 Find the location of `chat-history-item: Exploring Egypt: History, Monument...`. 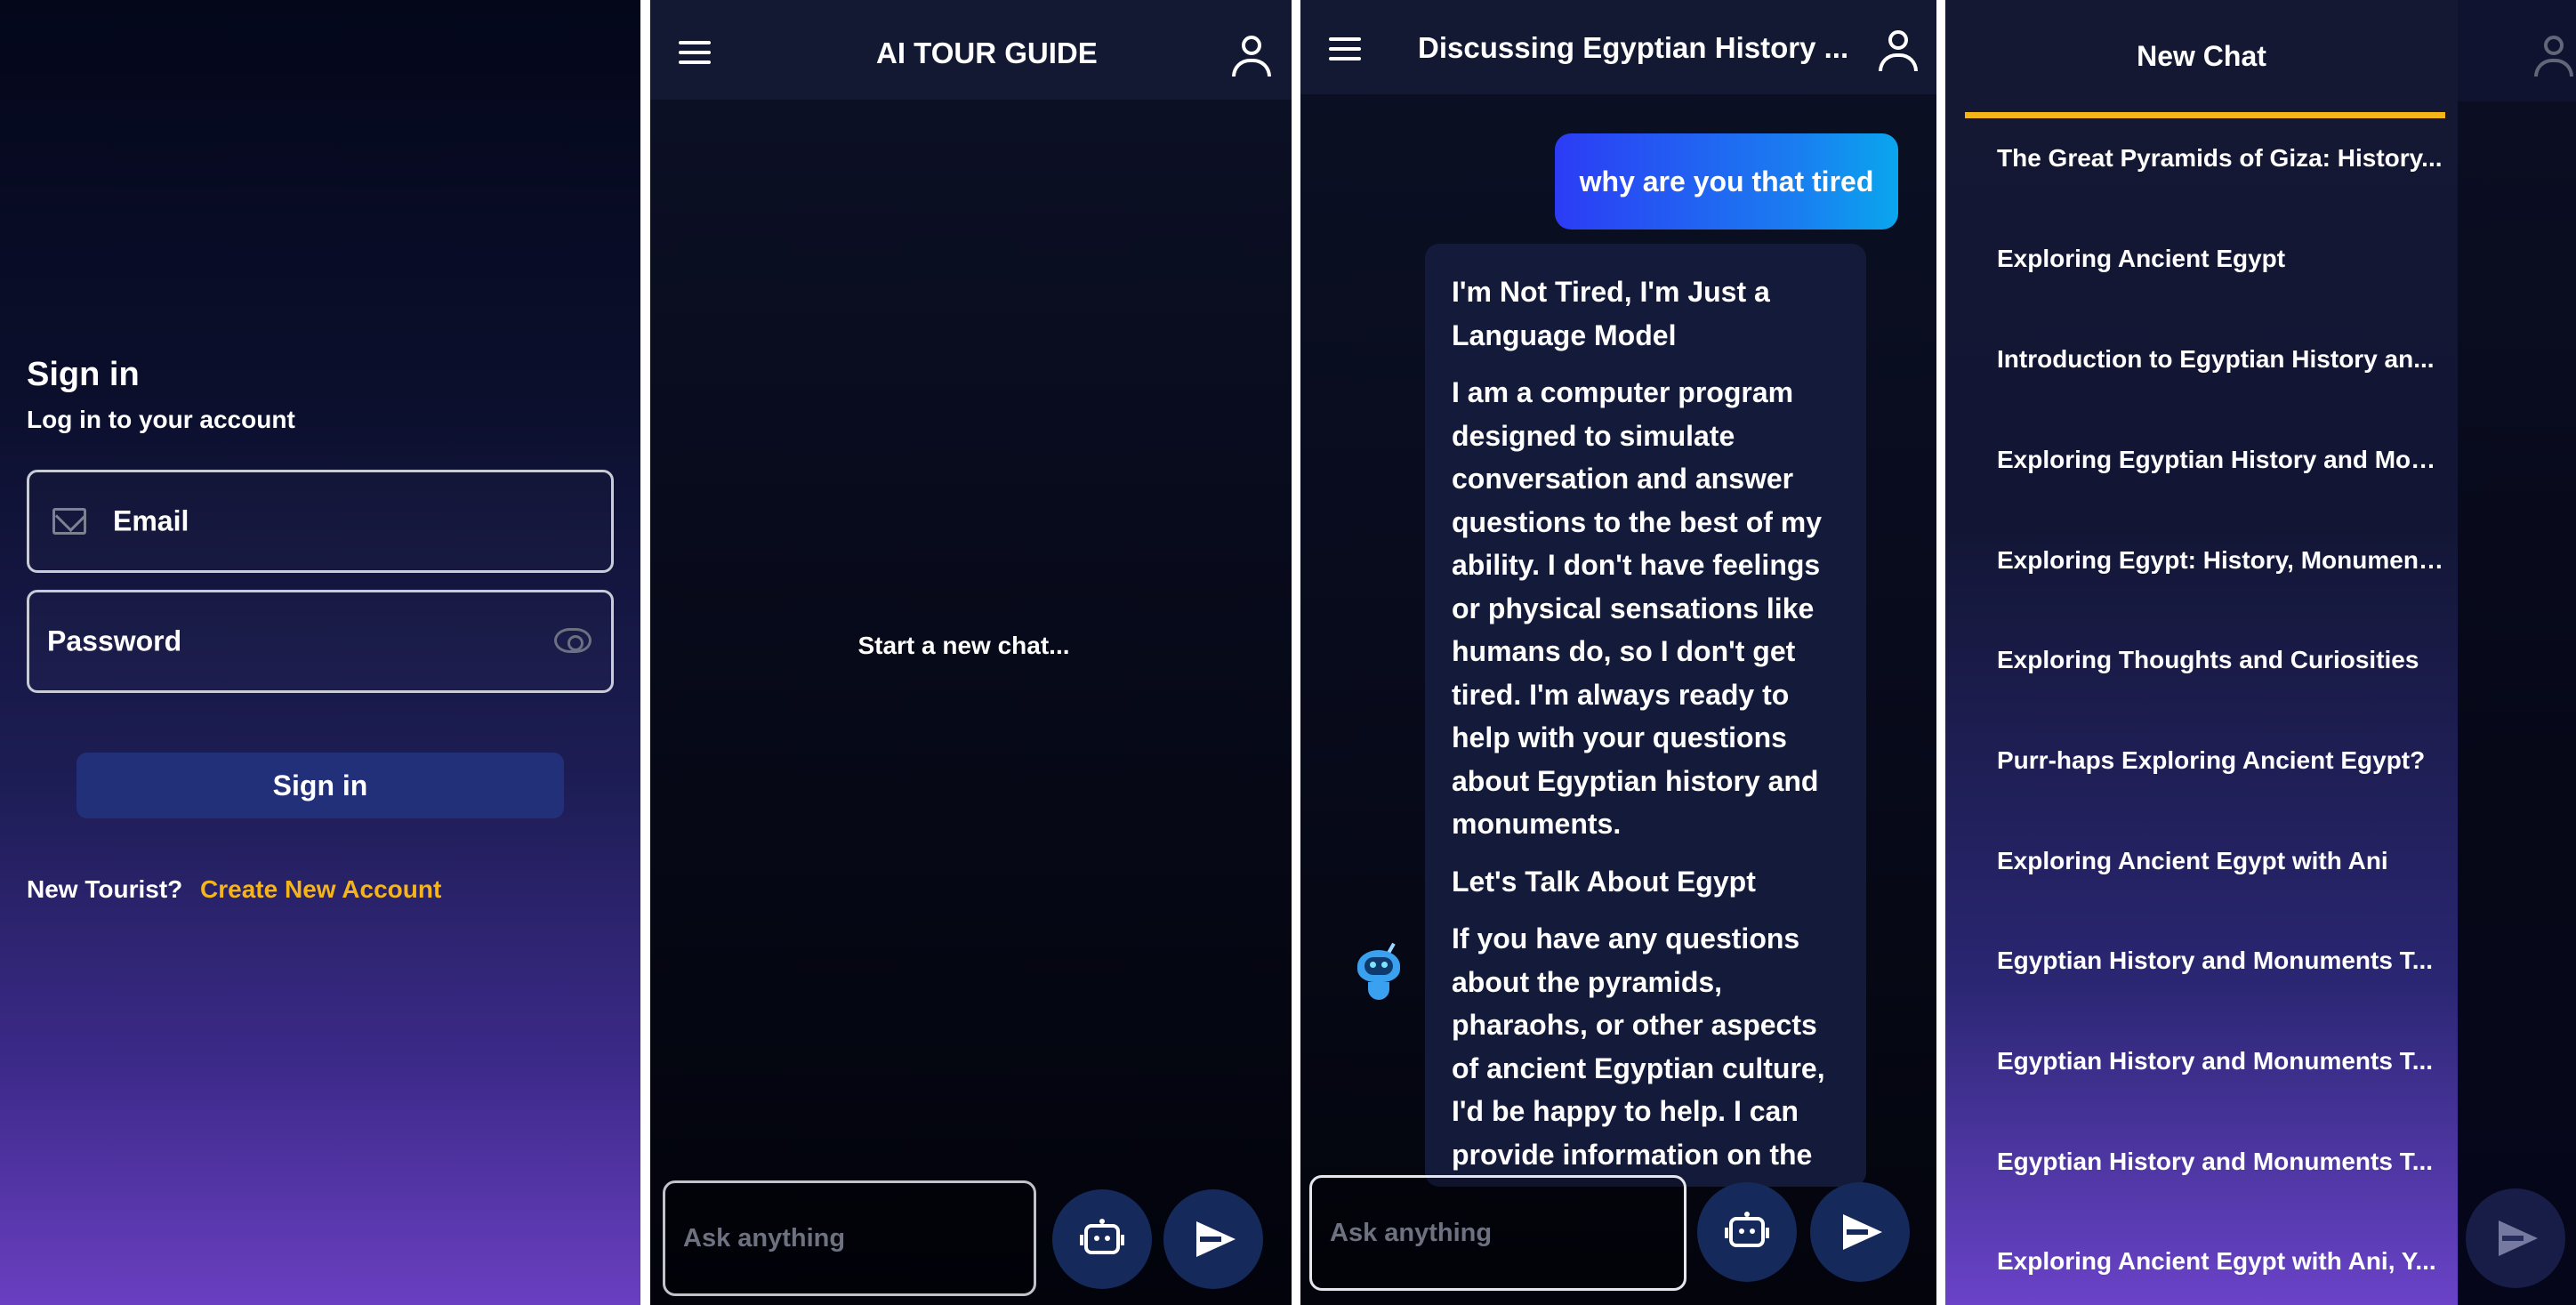

chat-history-item: Exploring Egypt: History, Monument... is located at coordinates (2221, 560).